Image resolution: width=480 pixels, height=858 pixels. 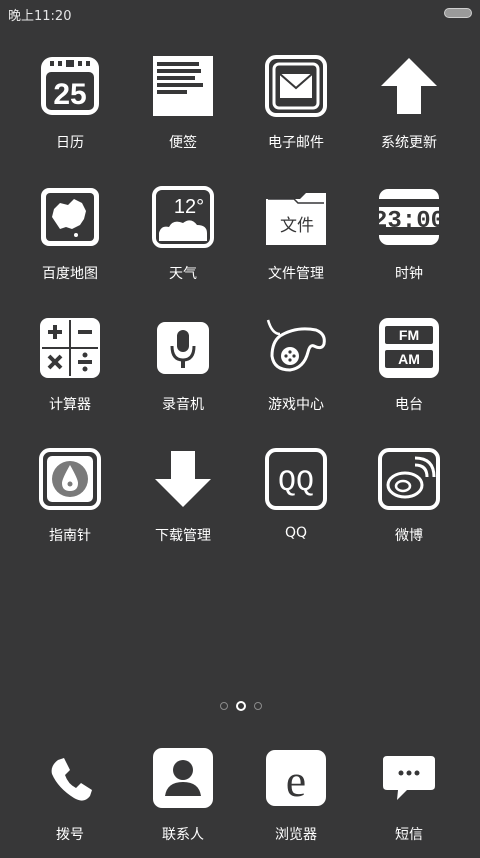 I want to click on app-label: 拨号, so click(x=70, y=835).